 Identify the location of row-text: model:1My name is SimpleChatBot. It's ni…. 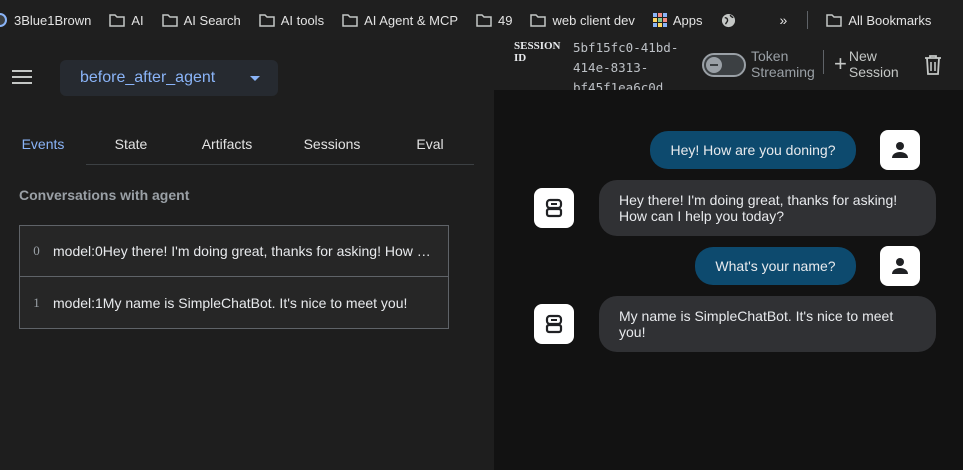
(230, 302).